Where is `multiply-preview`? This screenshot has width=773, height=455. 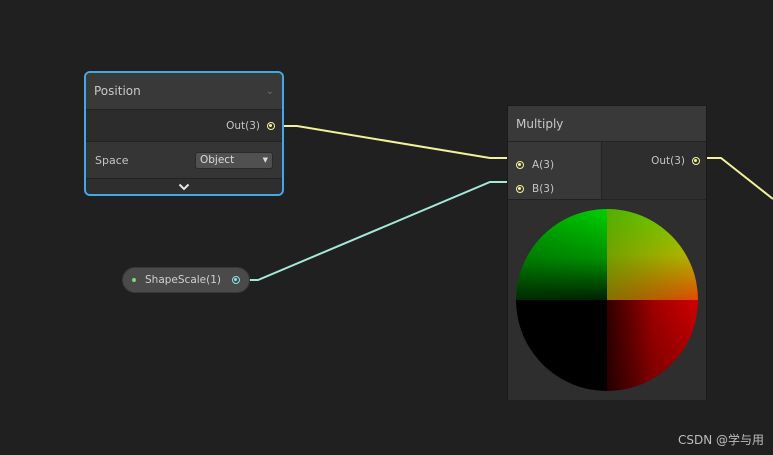 multiply-preview is located at coordinates (607, 300).